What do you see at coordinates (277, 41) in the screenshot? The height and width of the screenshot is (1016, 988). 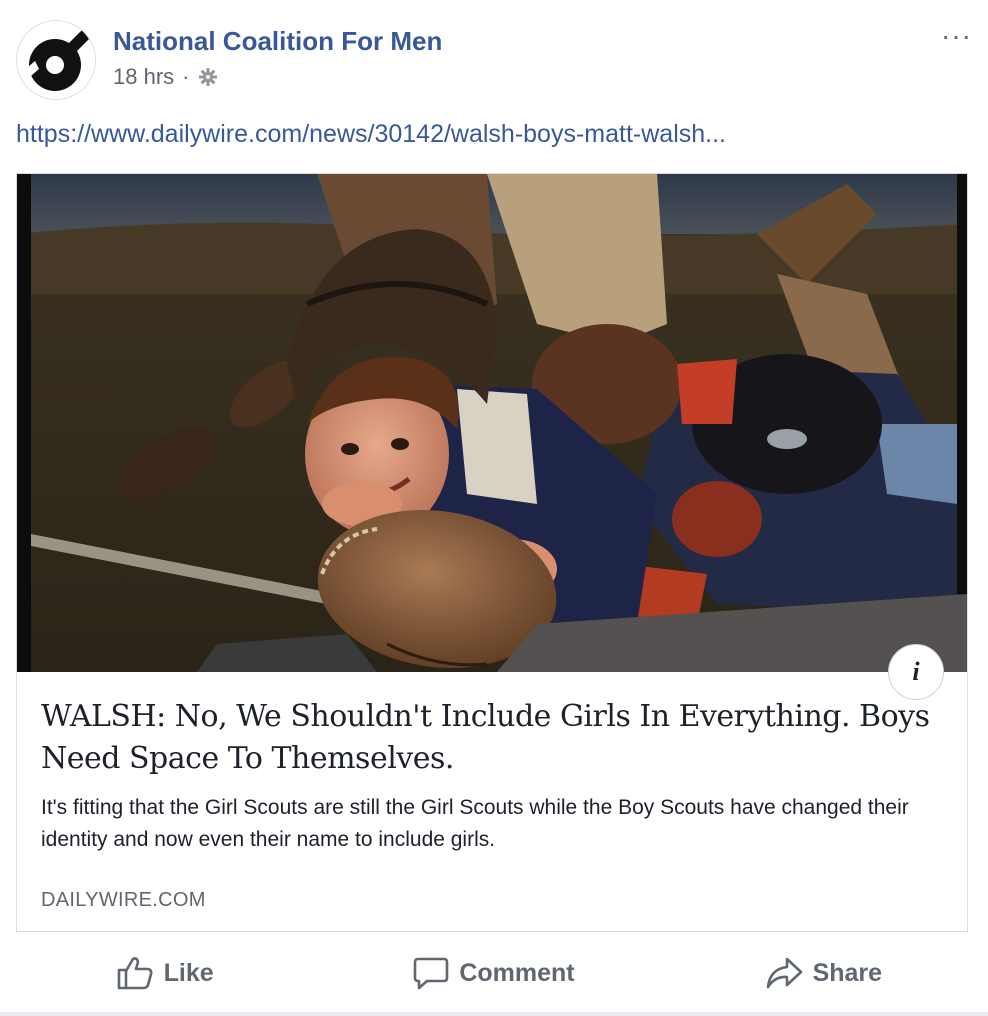 I see `page-name-link: National Coalition For Men` at bounding box center [277, 41].